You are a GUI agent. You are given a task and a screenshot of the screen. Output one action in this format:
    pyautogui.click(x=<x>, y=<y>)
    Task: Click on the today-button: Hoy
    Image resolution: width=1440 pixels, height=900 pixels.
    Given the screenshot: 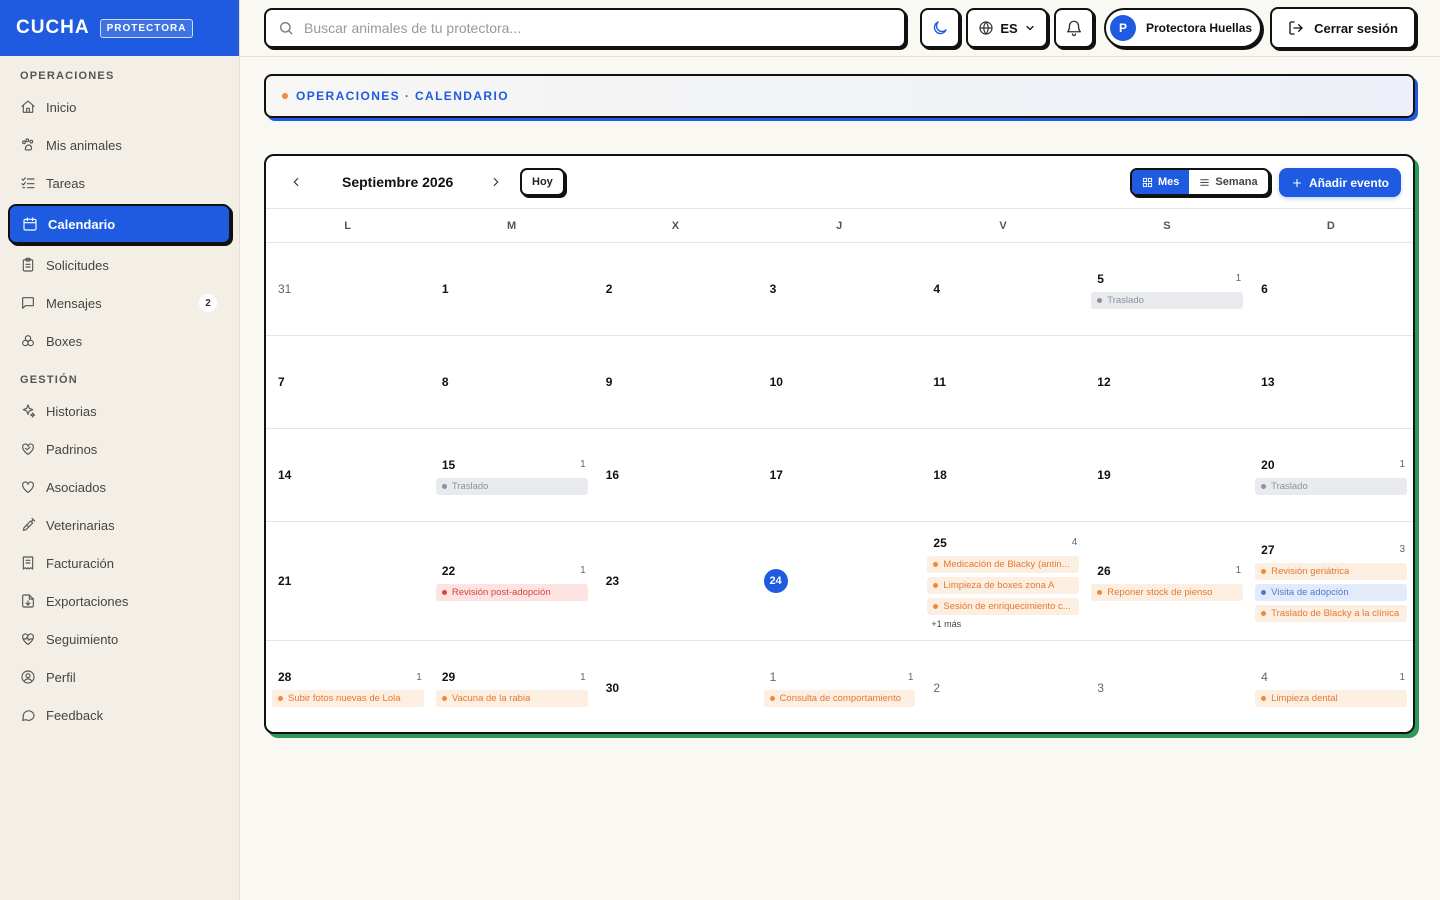 What is the action you would take?
    pyautogui.click(x=542, y=182)
    